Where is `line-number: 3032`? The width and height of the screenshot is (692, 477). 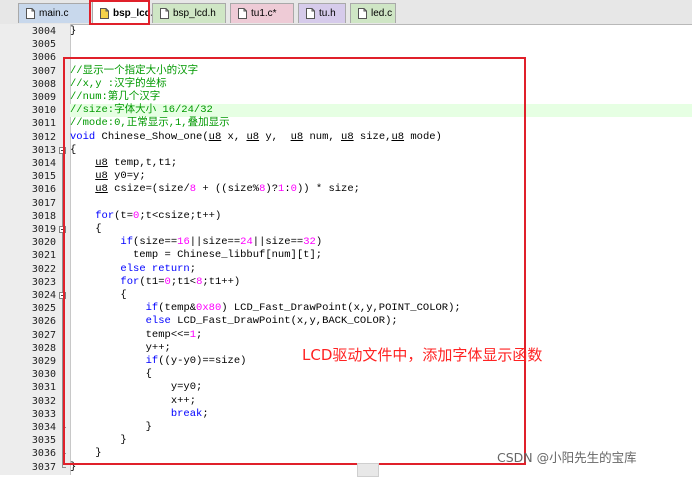 line-number: 3032 is located at coordinates (43, 401).